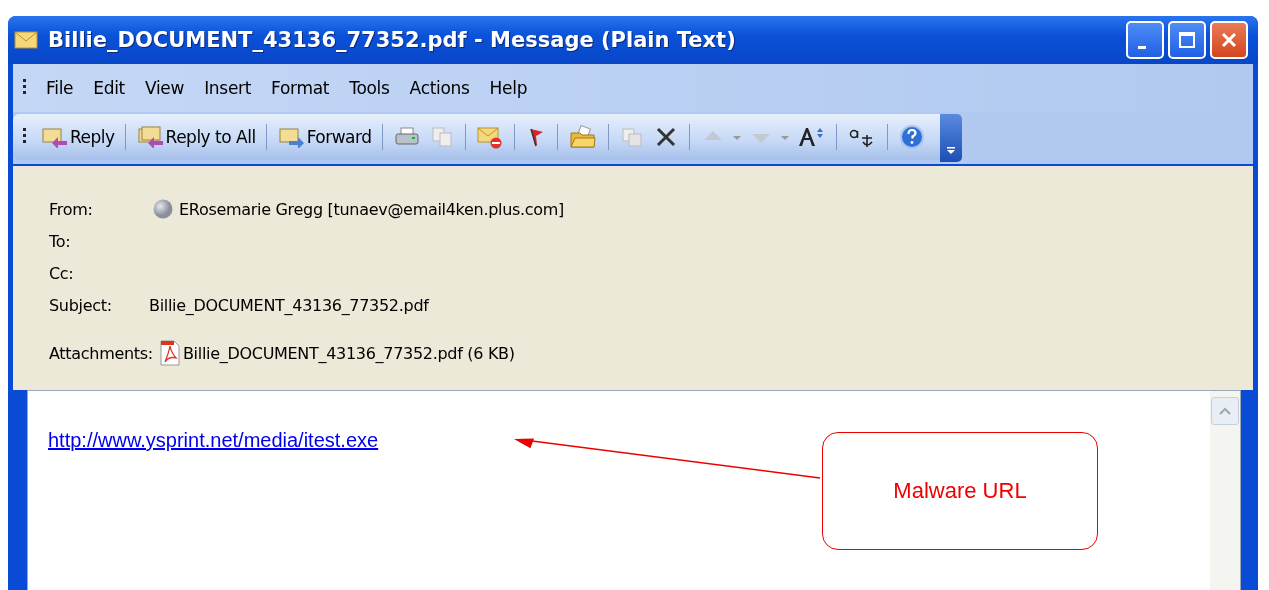 Image resolution: width=1269 pixels, height=590 pixels. I want to click on printer-icon, so click(406, 137).